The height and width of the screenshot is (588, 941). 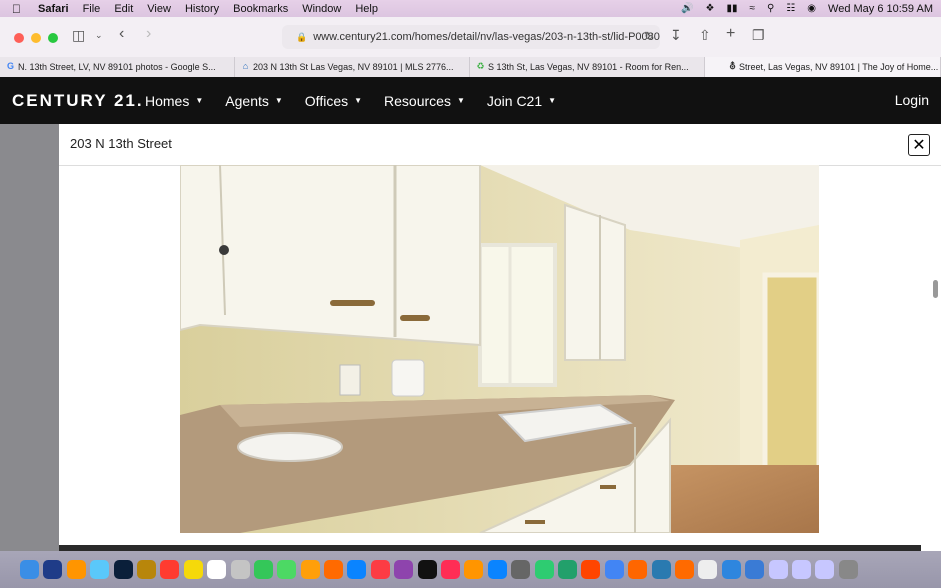 What do you see at coordinates (366, 9) in the screenshot?
I see `menu-help: Help` at bounding box center [366, 9].